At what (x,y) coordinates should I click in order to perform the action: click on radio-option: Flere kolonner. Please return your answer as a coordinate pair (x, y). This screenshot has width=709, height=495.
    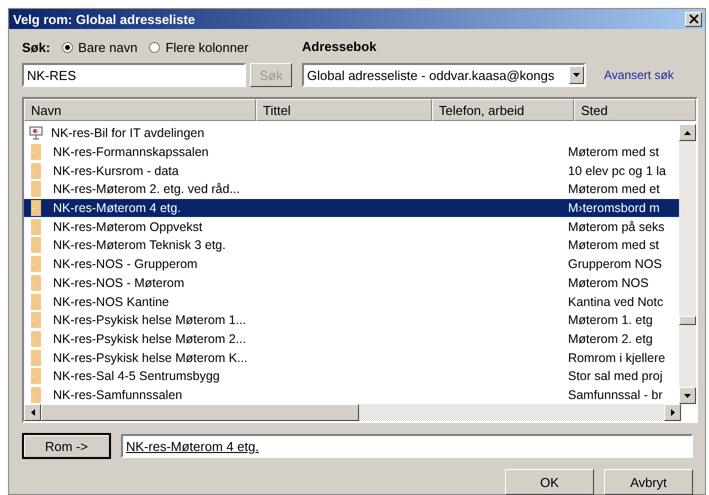
    Looking at the image, I should click on (199, 47).